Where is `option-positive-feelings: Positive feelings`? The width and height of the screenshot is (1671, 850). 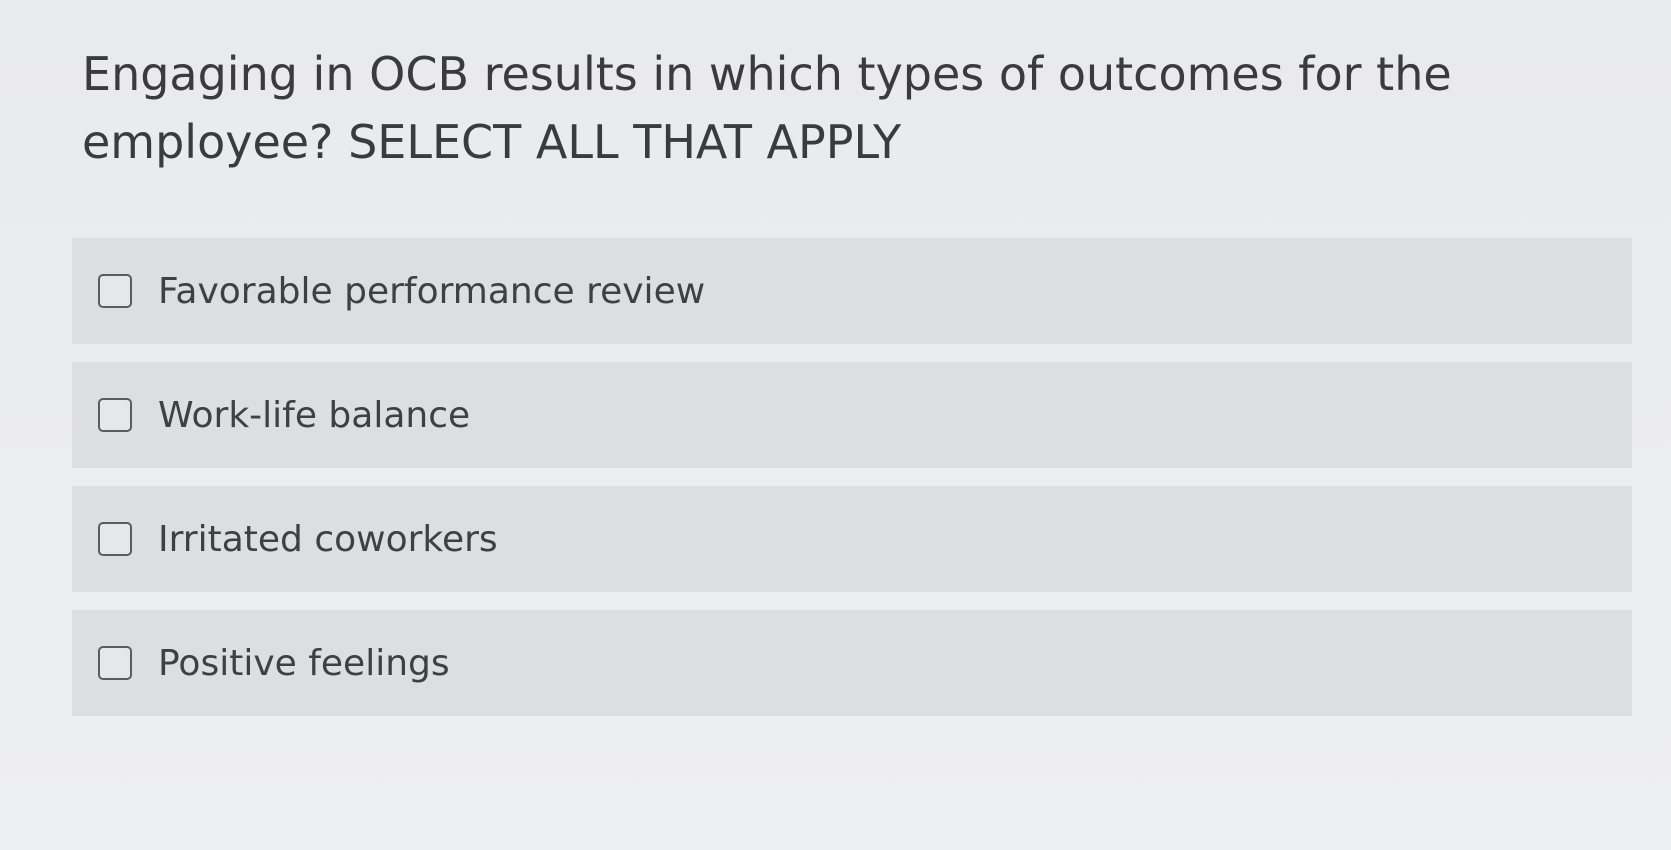 option-positive-feelings: Positive feelings is located at coordinates (852, 663).